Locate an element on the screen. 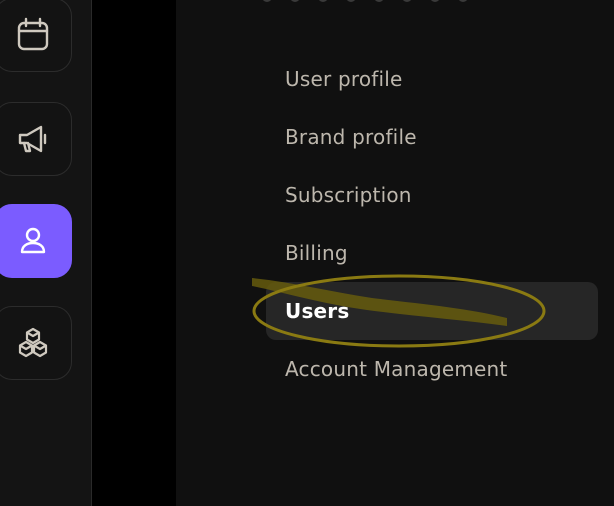 This screenshot has height=506, width=614. campaigns-nav-button is located at coordinates (36, 139).